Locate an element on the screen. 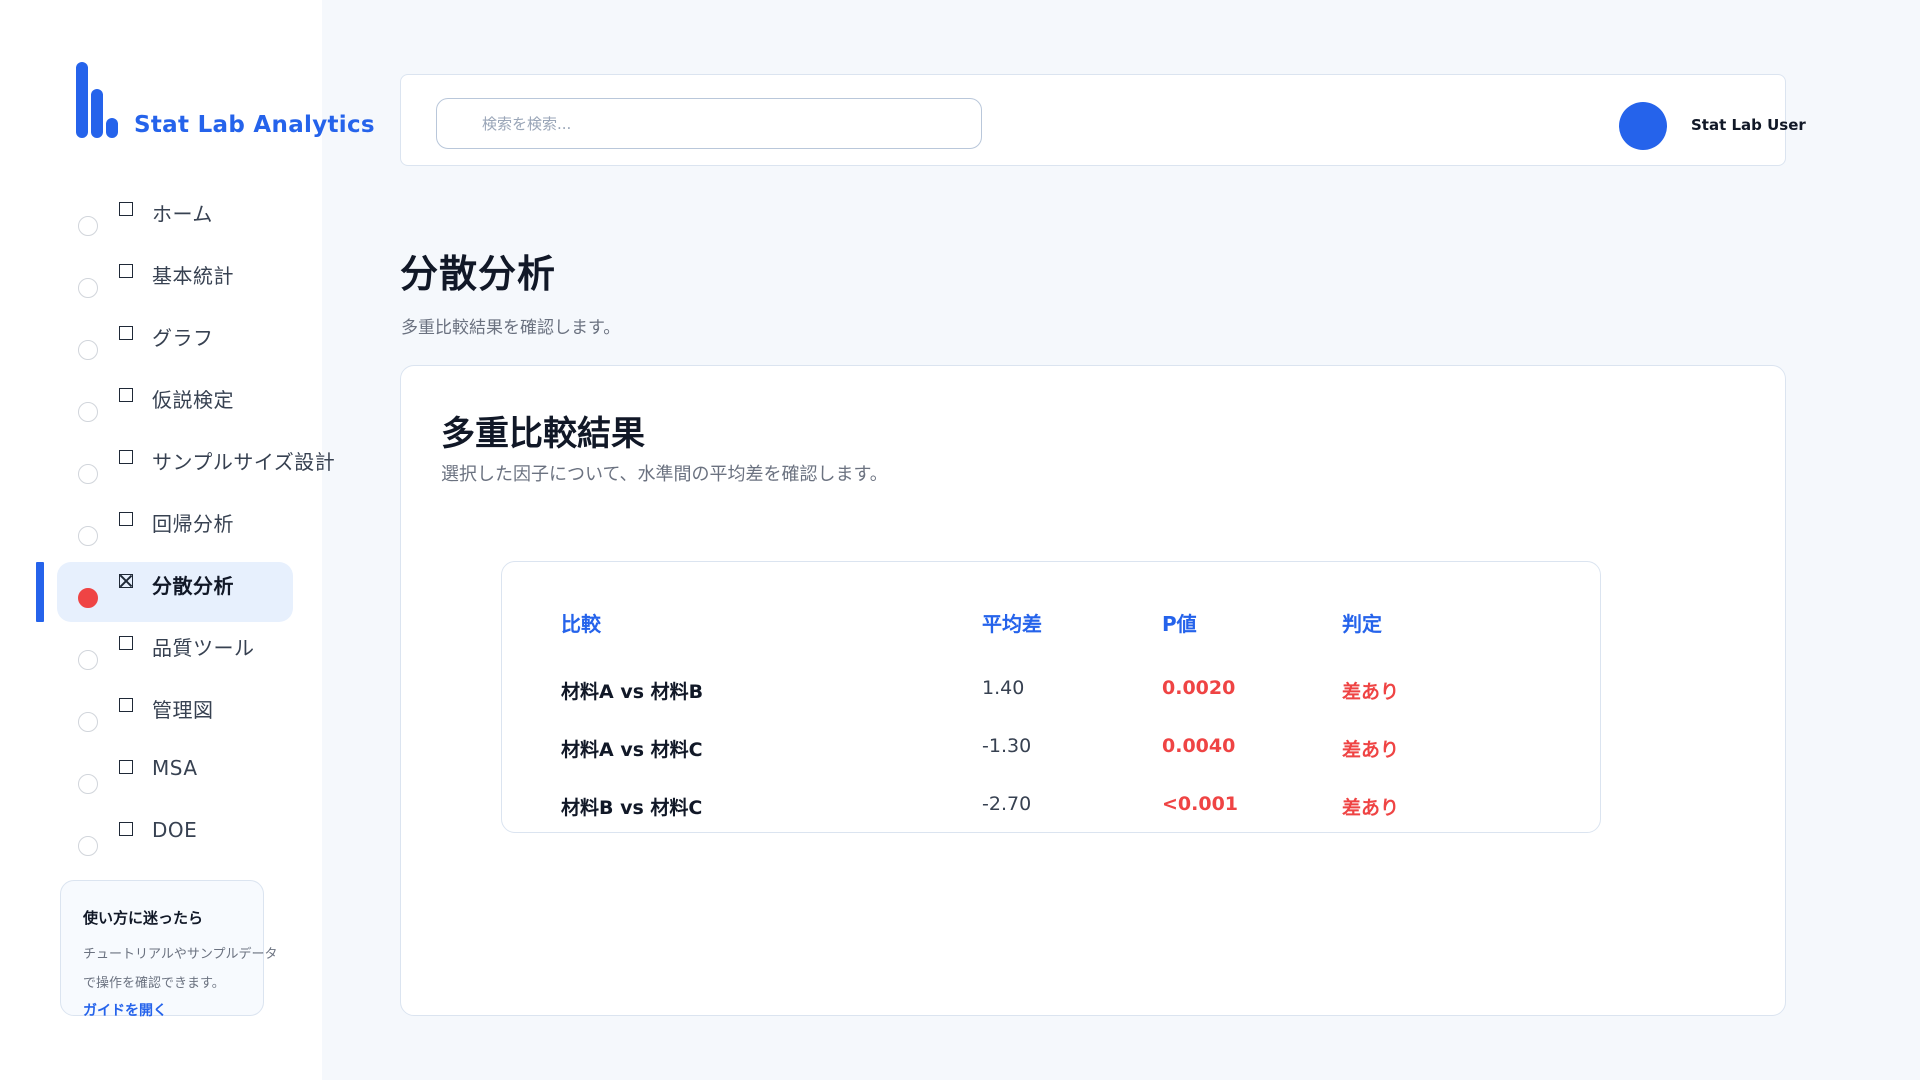  sidebar-item-label: 分散分析 is located at coordinates (193, 586).